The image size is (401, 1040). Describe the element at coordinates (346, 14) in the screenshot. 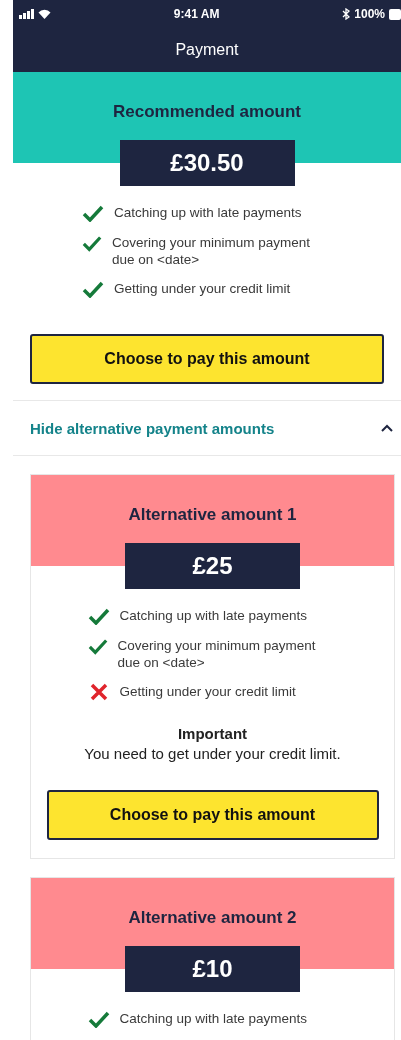

I see `bluetooth-icon` at that location.